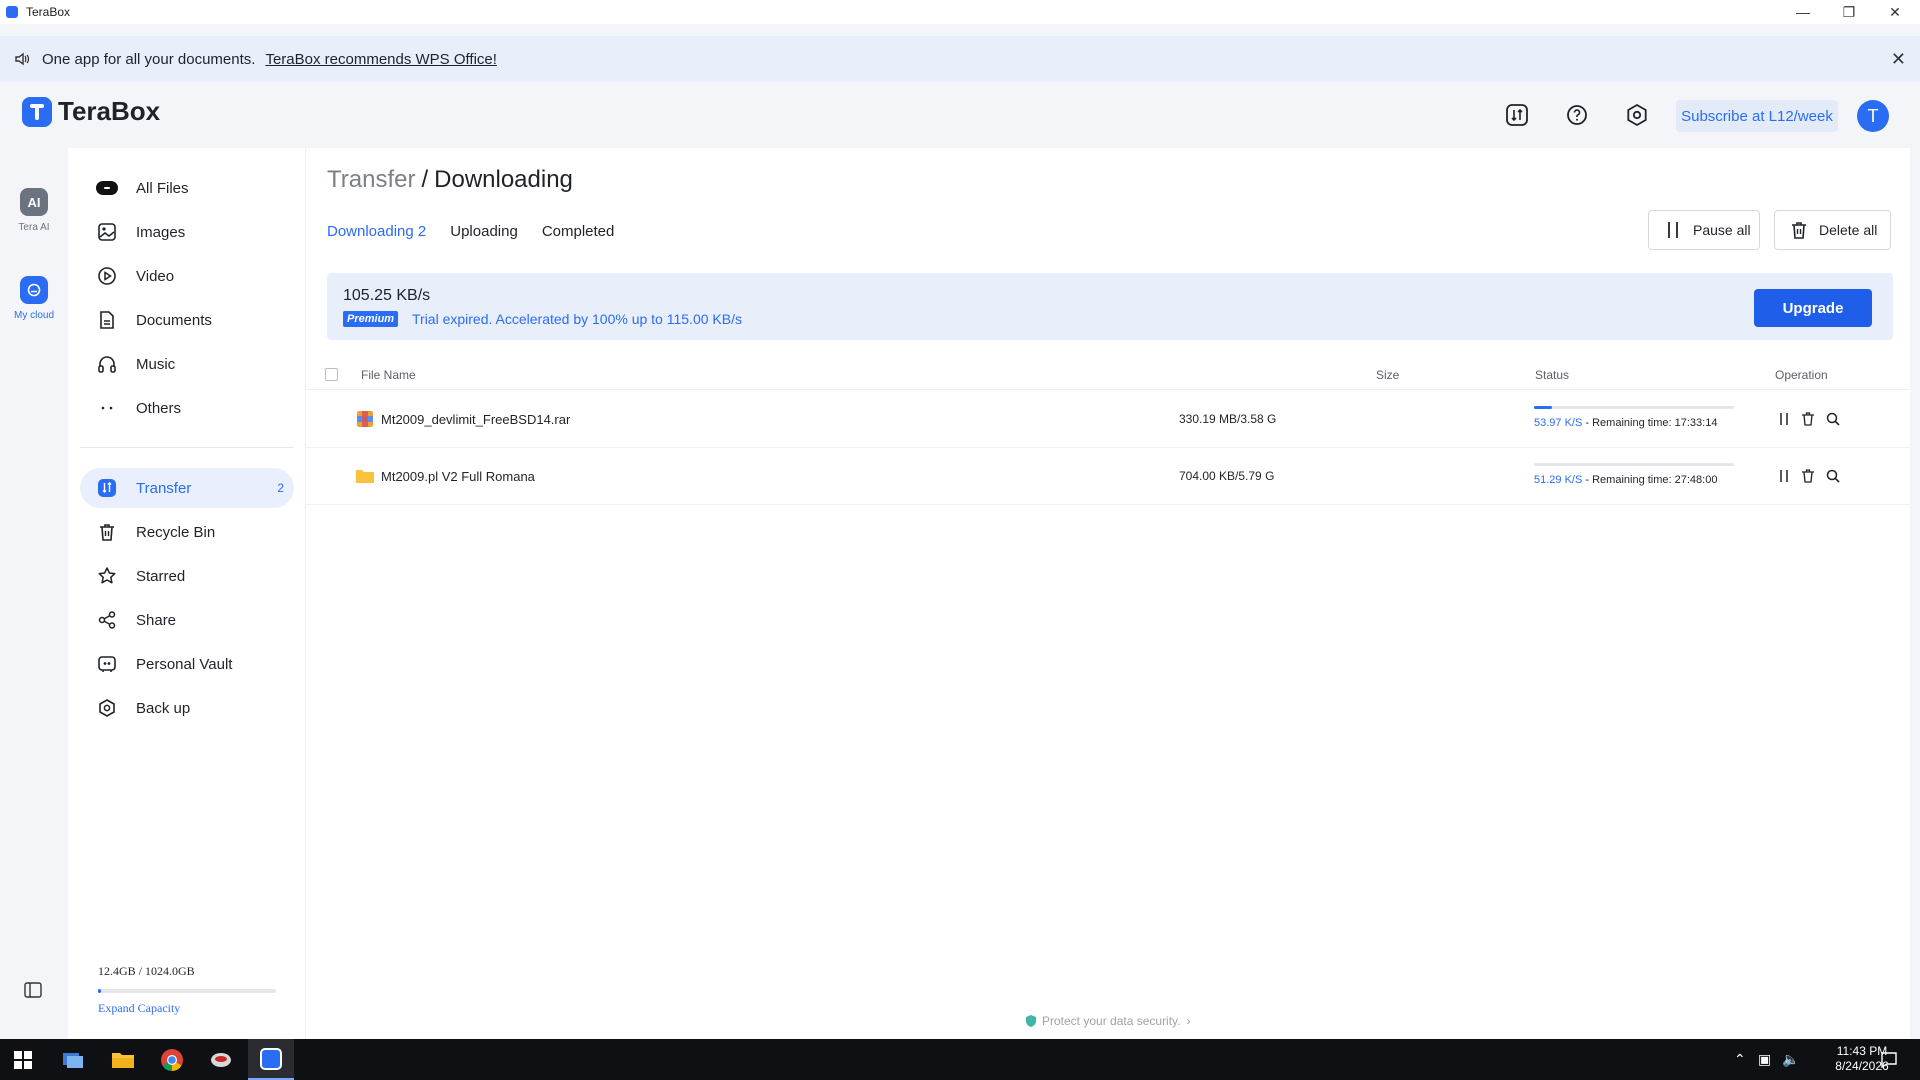  I want to click on notification-icon, so click(1889, 1060).